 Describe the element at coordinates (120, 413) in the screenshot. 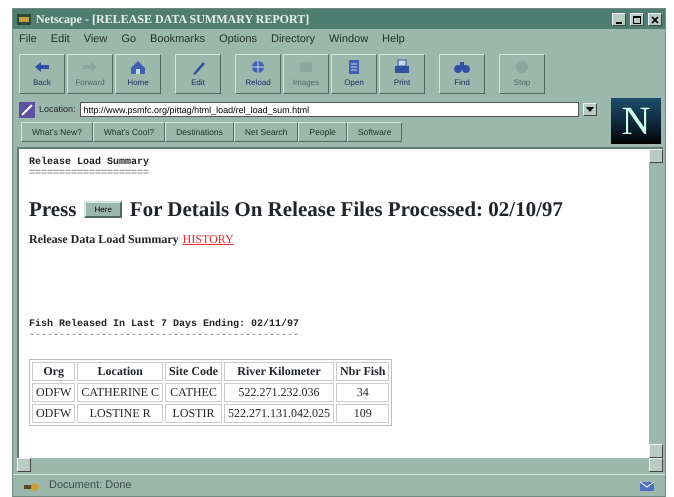

I see `table-cell: LOSTINE R` at that location.